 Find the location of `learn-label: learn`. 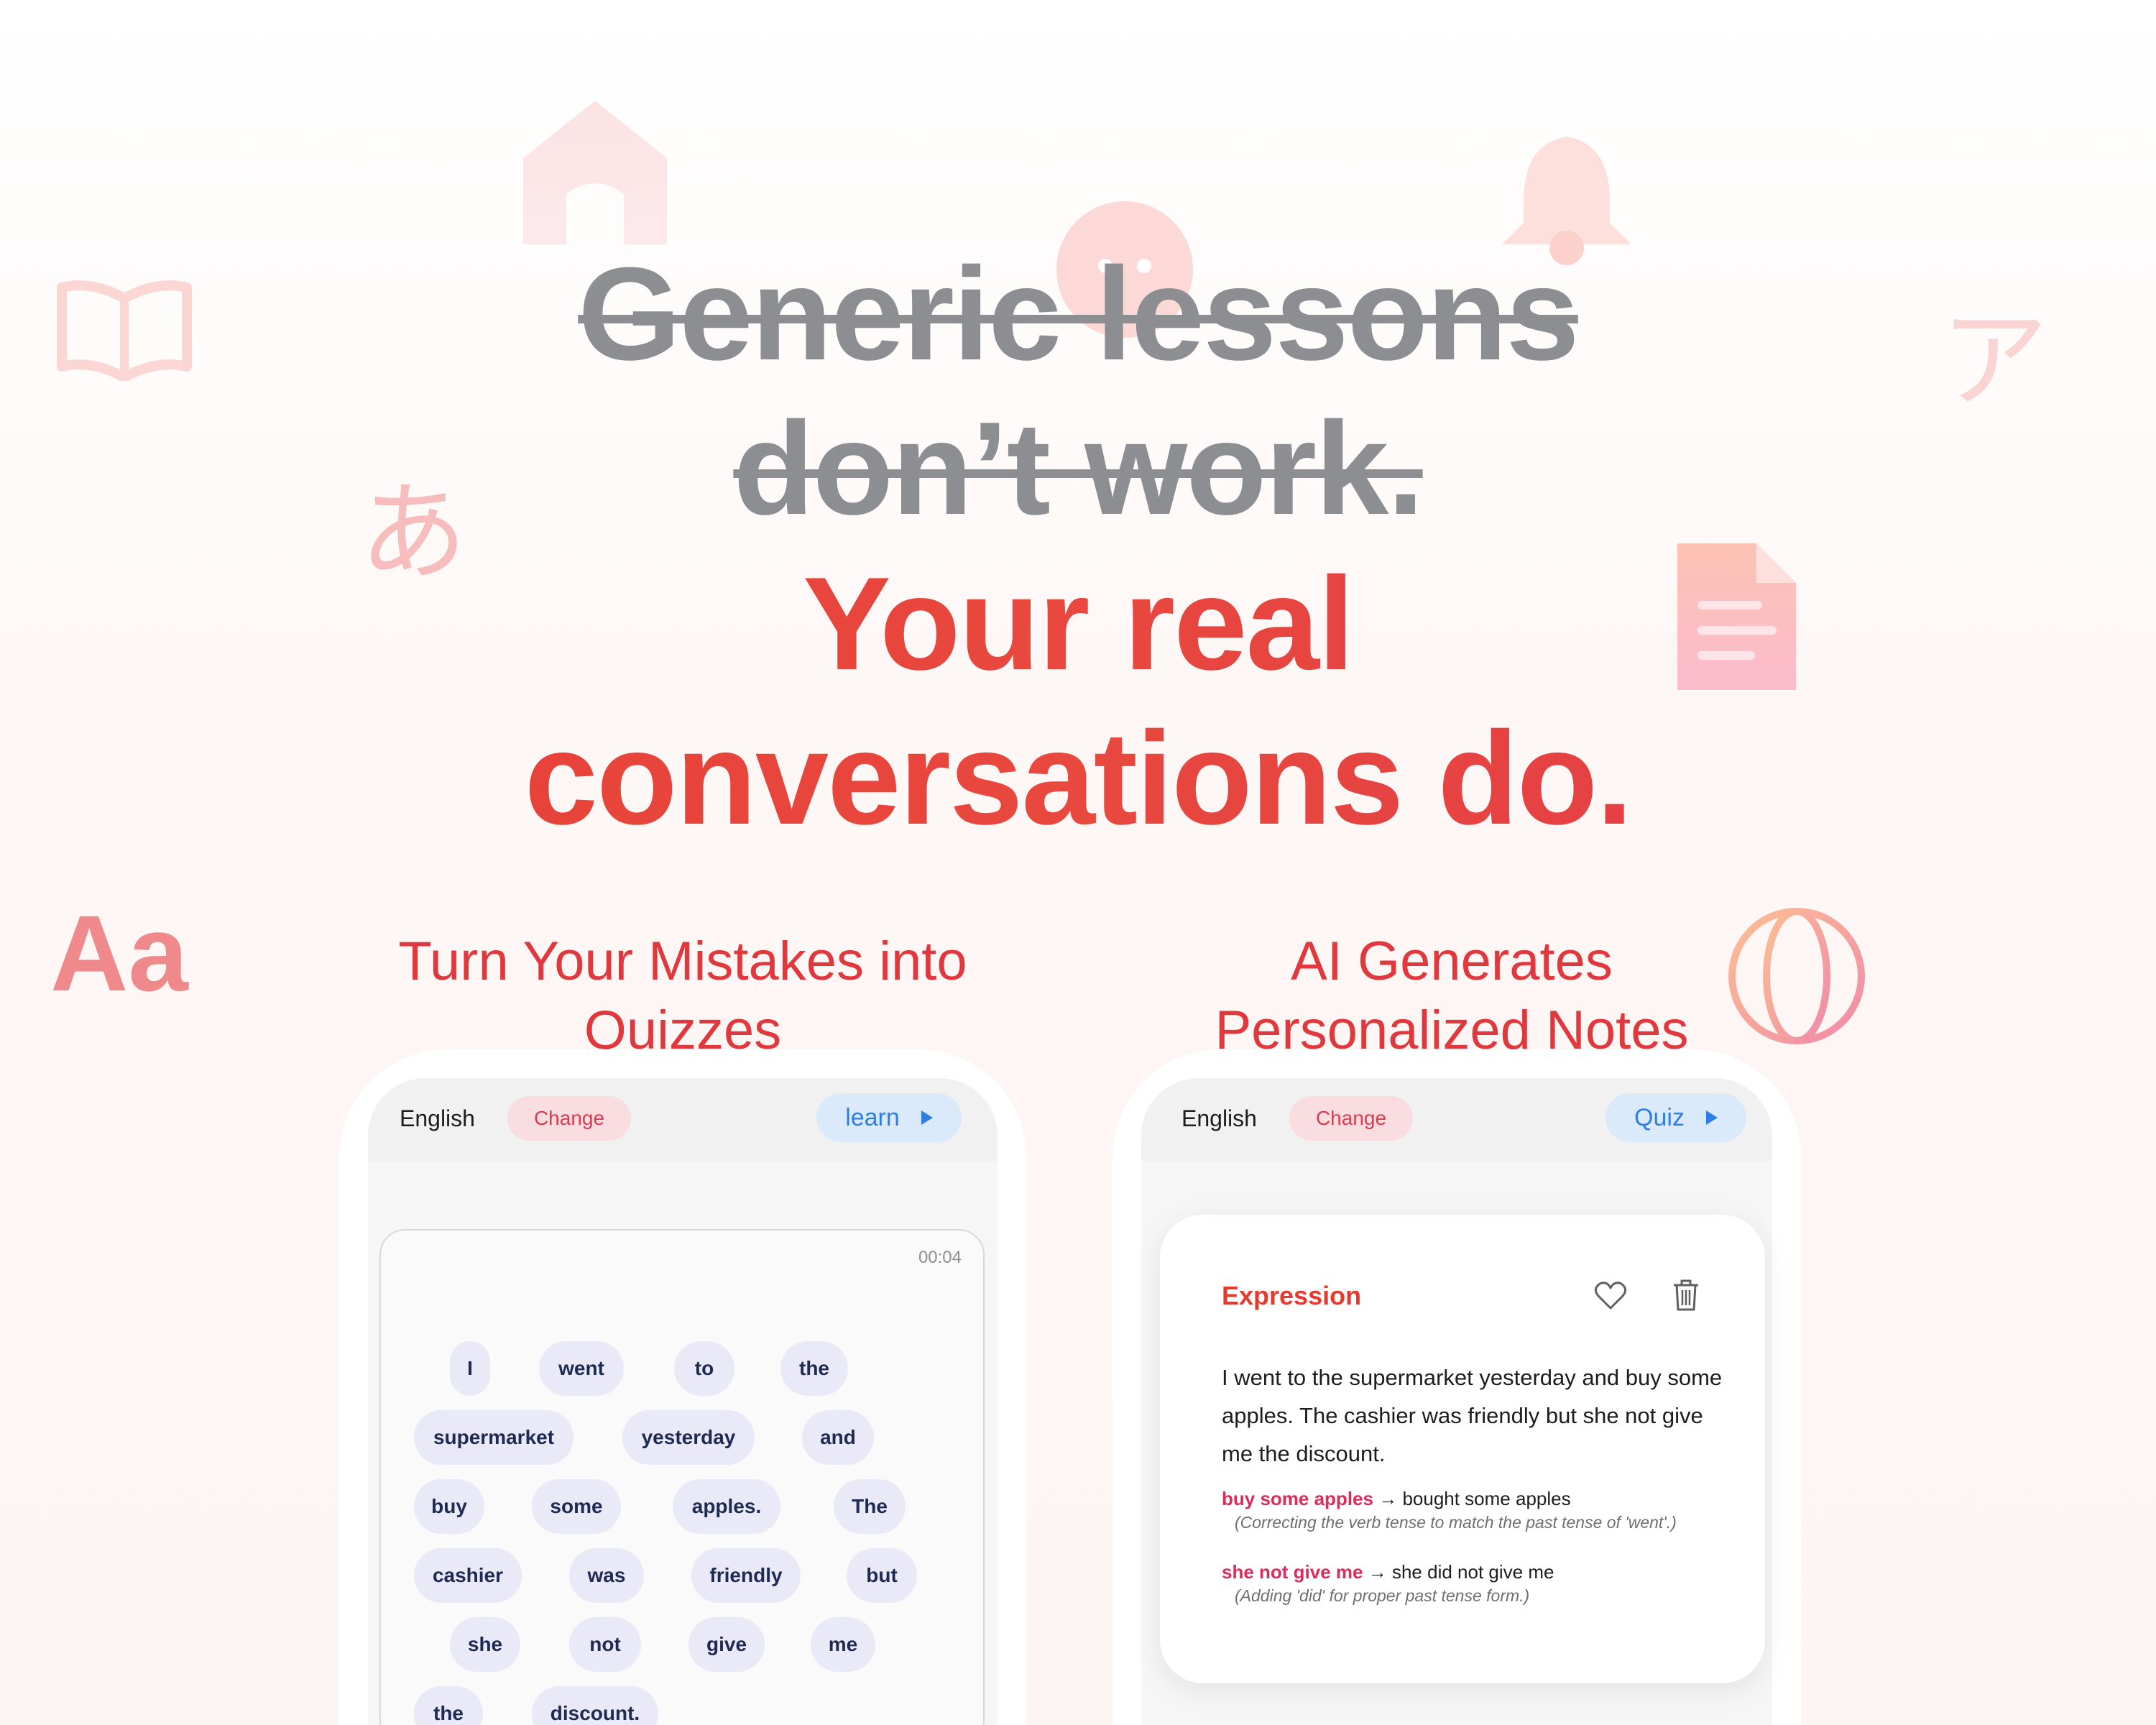

learn-label: learn is located at coordinates (872, 1117).